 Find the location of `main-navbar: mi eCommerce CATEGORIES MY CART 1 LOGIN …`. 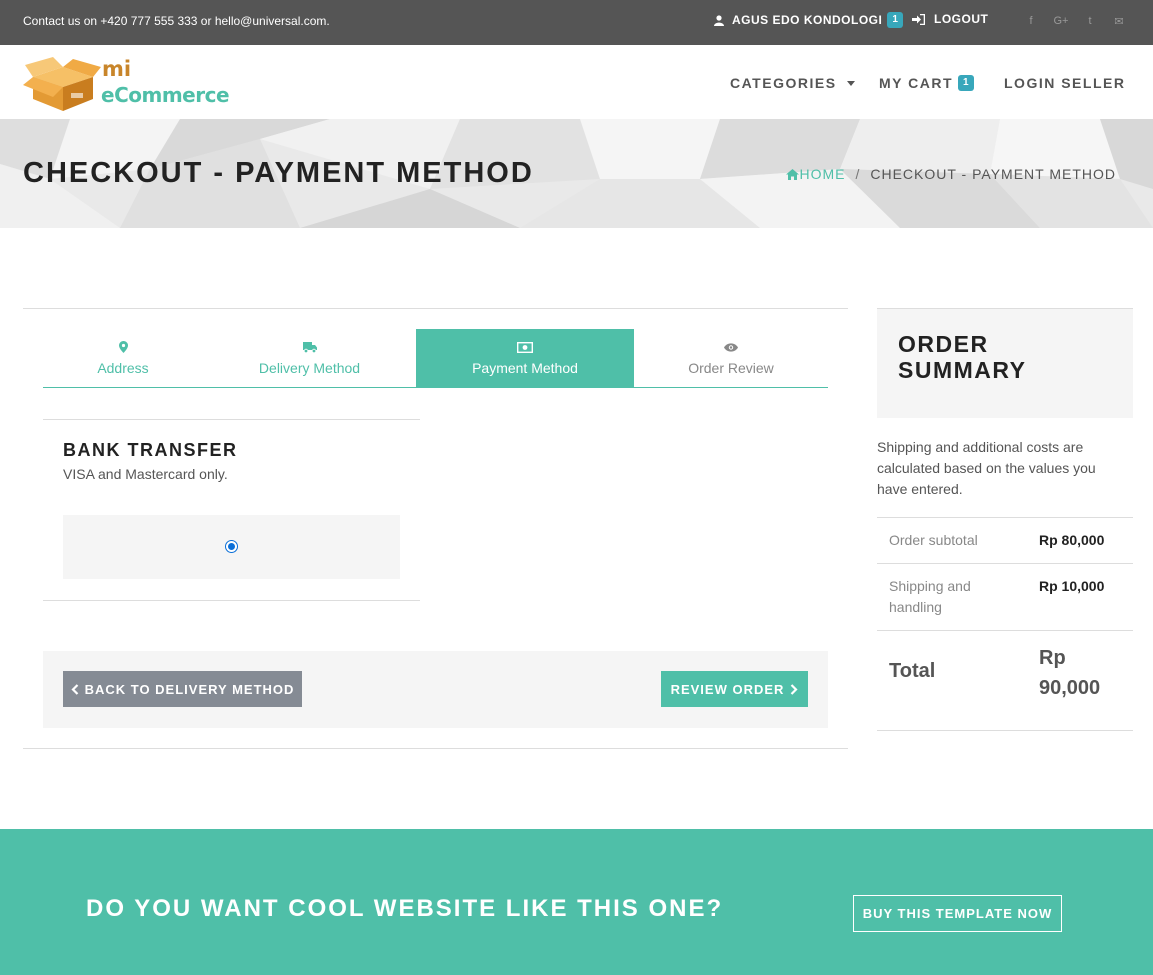

main-navbar: mi eCommerce CATEGORIES MY CART 1 LOGIN … is located at coordinates (576, 82).